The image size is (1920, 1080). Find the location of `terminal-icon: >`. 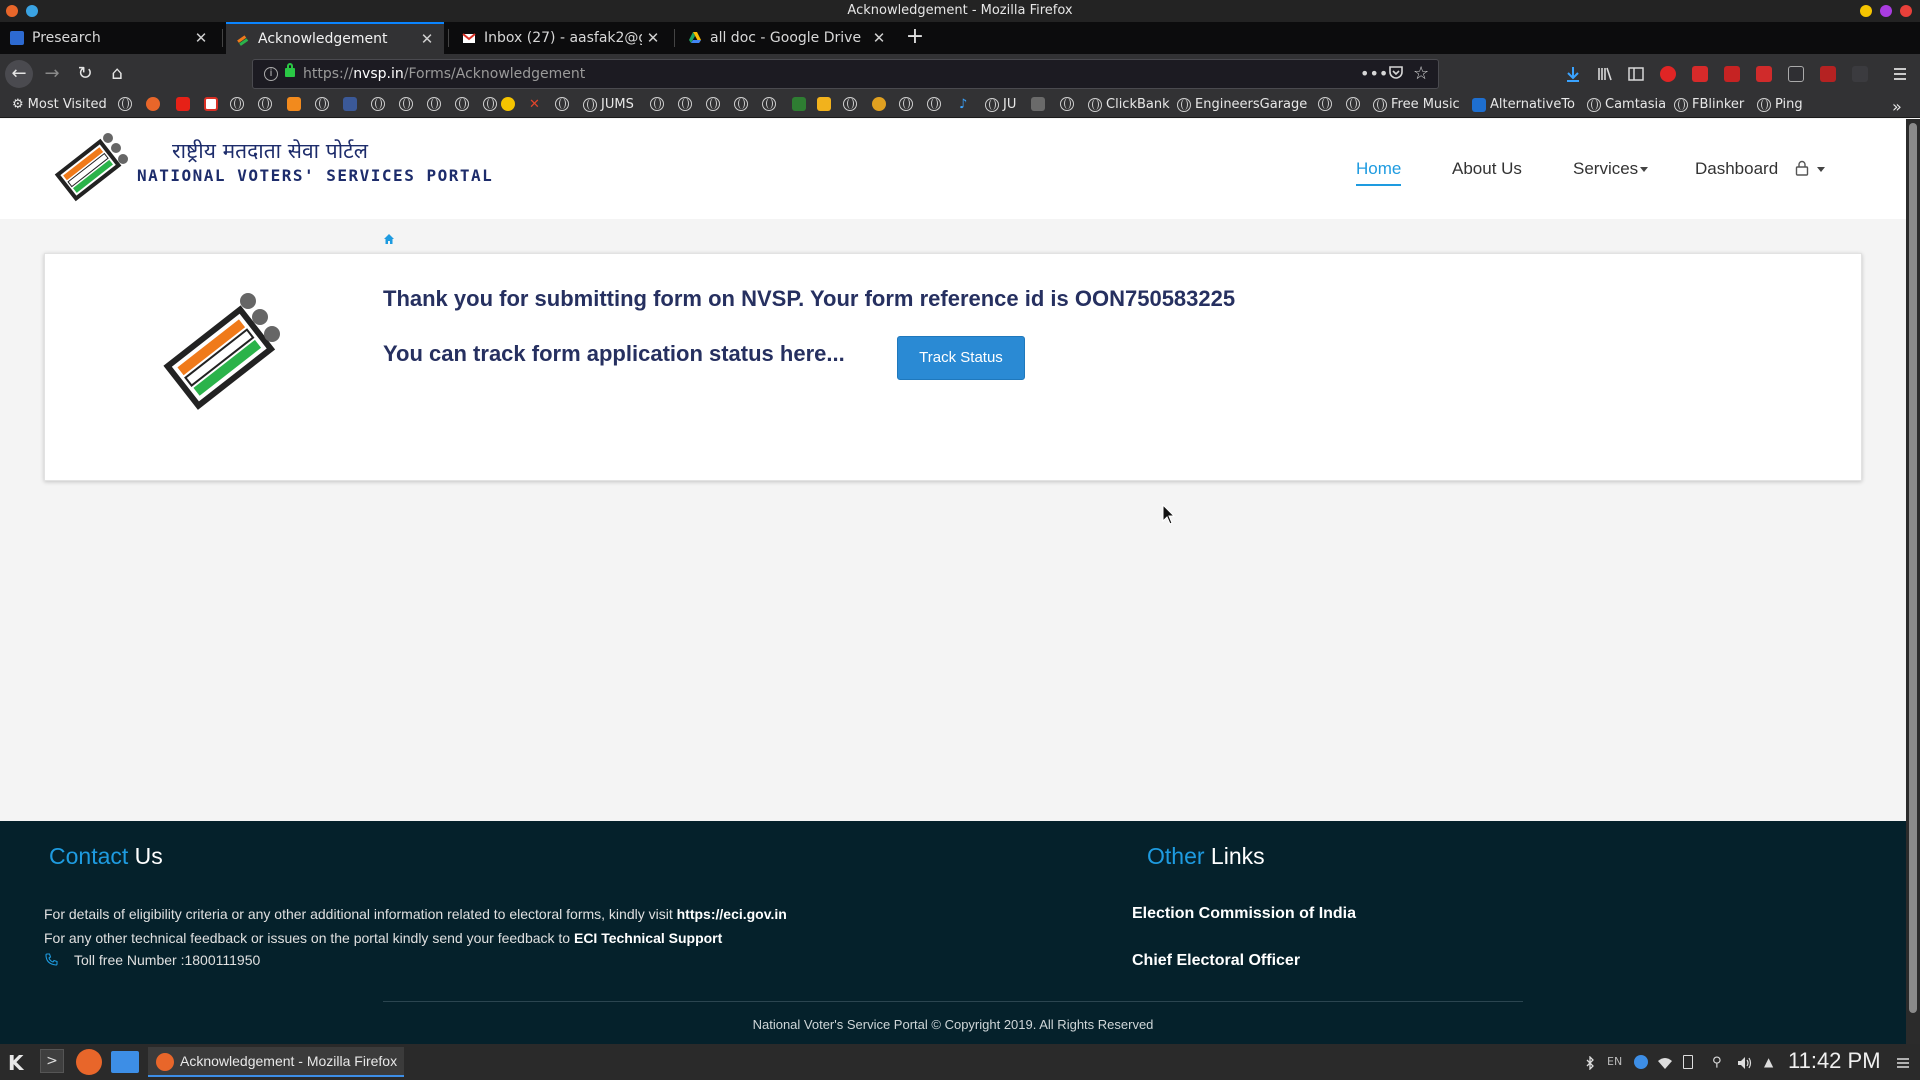

terminal-icon: > is located at coordinates (52, 1061).